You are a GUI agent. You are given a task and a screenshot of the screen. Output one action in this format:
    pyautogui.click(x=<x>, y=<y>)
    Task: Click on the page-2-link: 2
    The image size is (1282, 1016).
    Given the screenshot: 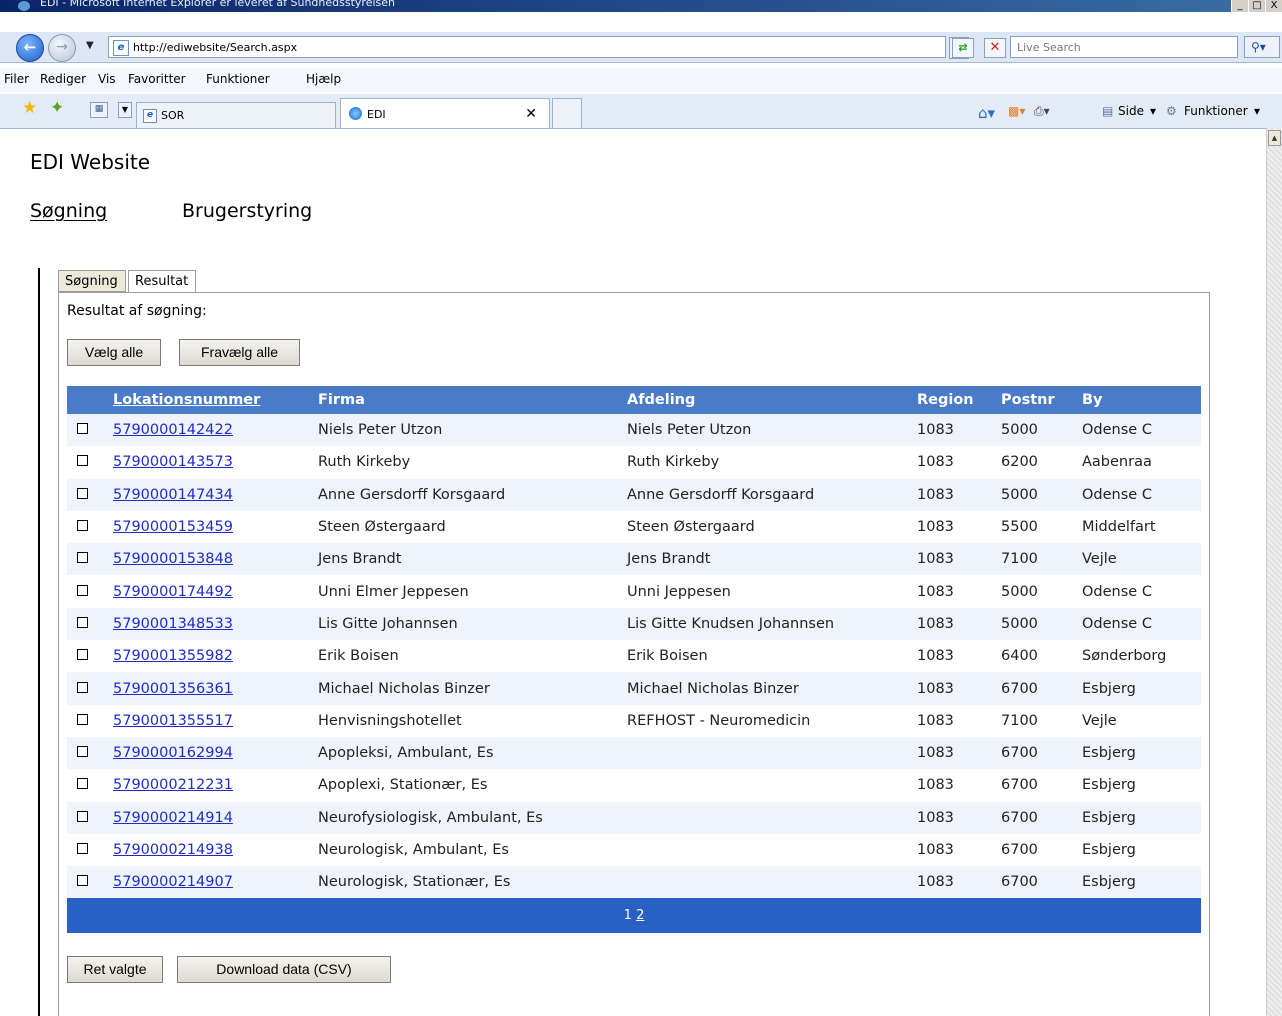 What is the action you would take?
    pyautogui.click(x=640, y=915)
    